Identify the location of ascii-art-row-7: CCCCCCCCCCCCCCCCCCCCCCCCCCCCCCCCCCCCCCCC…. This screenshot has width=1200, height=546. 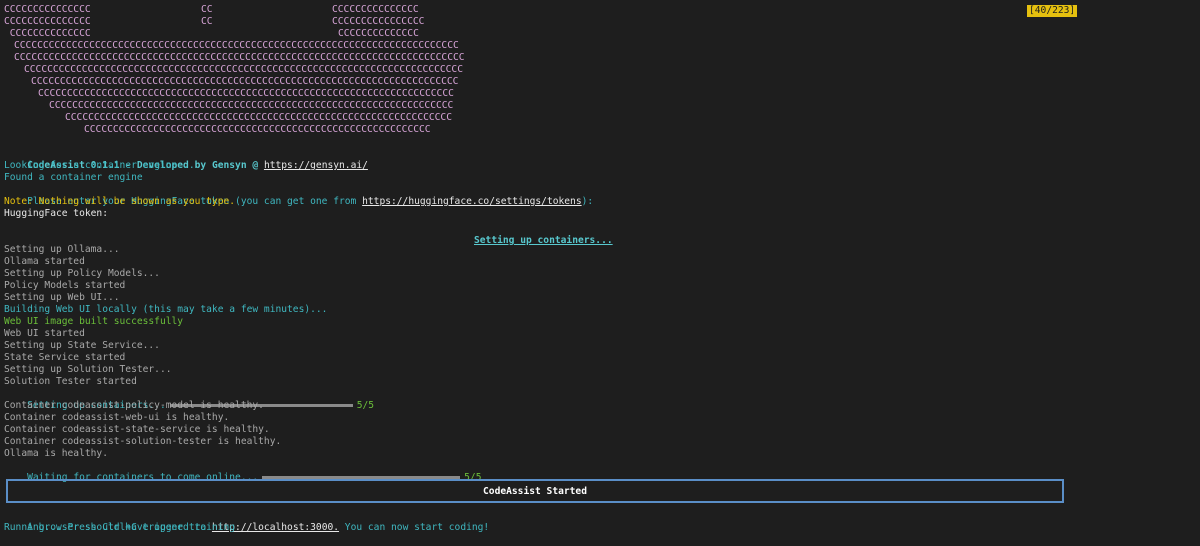
(602, 82).